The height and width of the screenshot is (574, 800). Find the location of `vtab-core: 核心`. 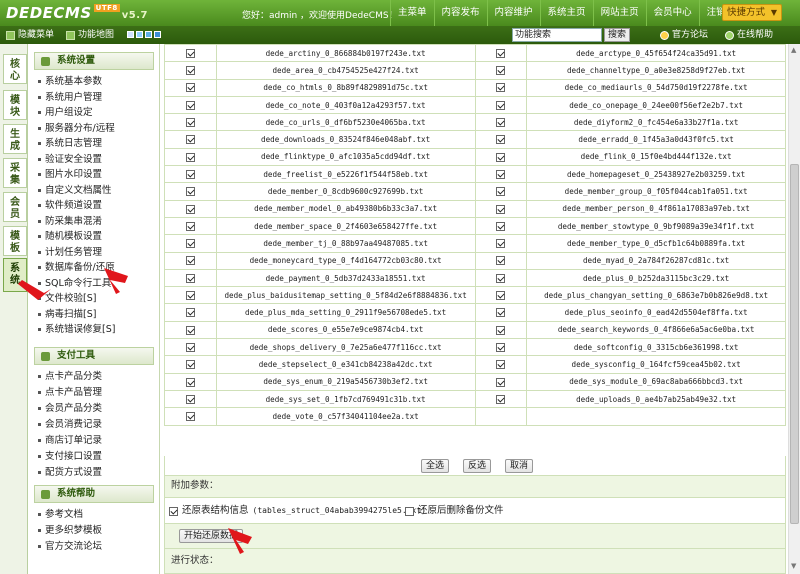

vtab-core: 核心 is located at coordinates (15, 69).